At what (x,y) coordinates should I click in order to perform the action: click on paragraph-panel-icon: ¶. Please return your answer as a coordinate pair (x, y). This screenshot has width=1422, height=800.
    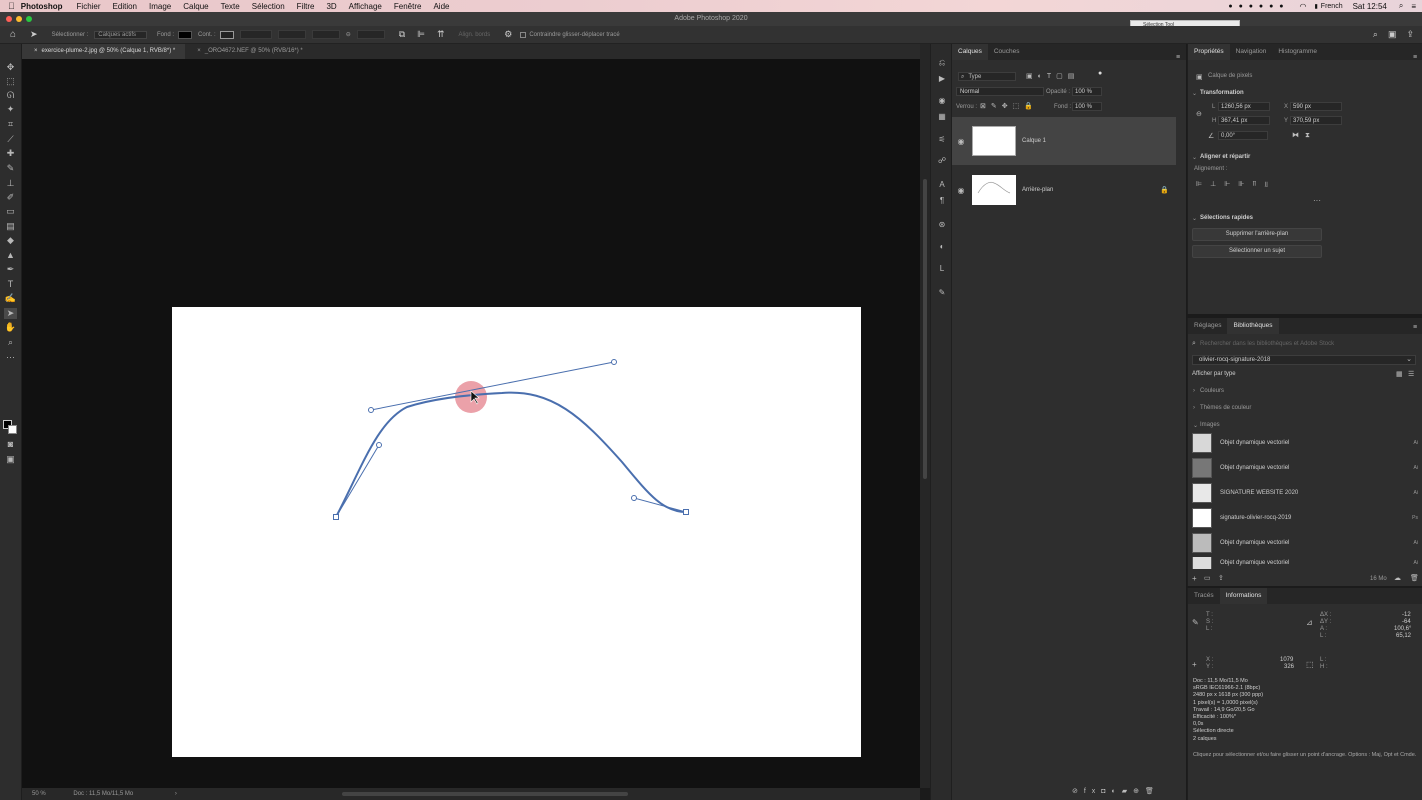
    Looking at the image, I should click on (942, 201).